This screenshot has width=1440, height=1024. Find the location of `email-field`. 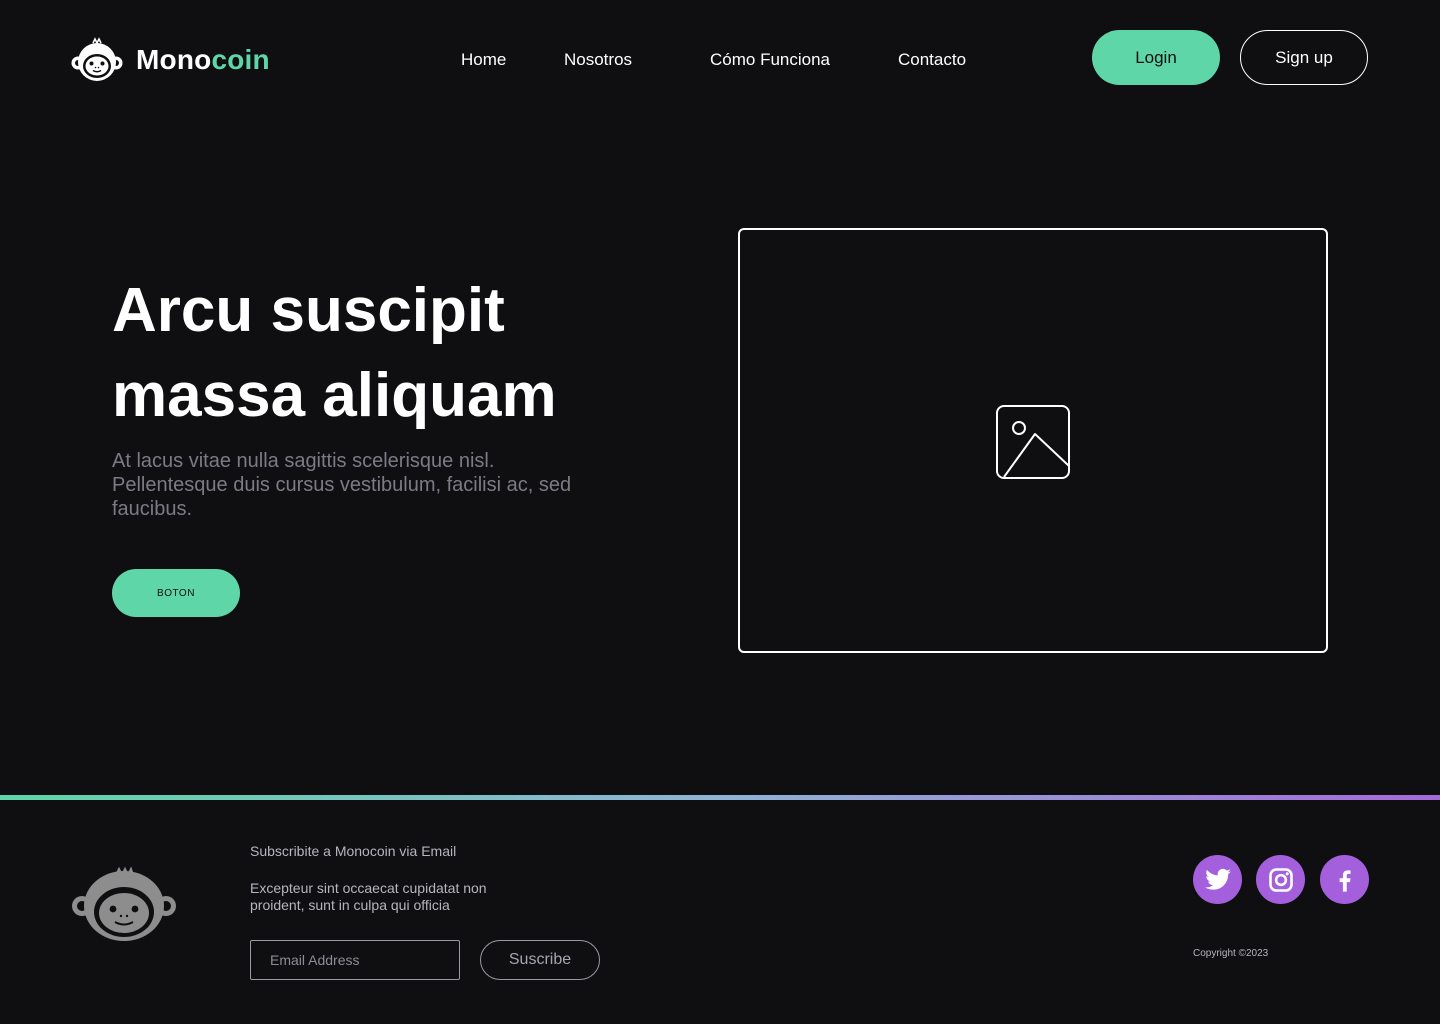

email-field is located at coordinates (355, 960).